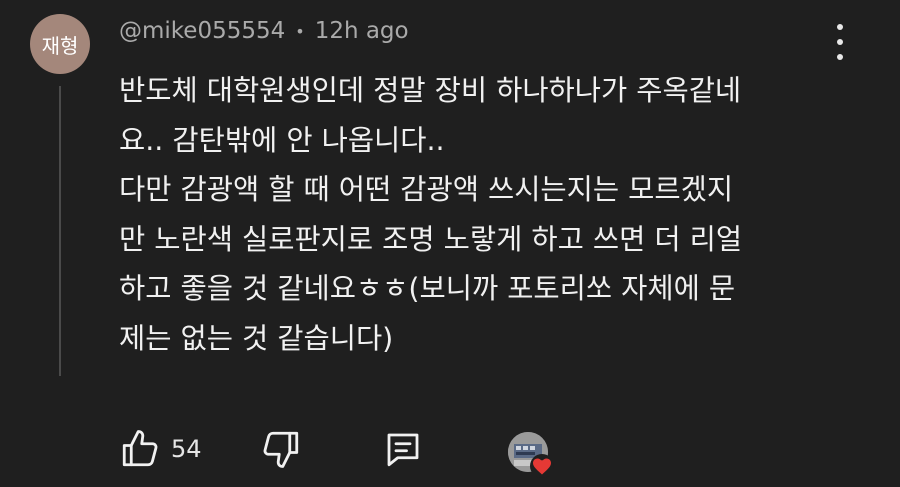 Image resolution: width=900 pixels, height=487 pixels. What do you see at coordinates (430, 90) in the screenshot?
I see `comment-line: 반도체 대학원생인데 정말 장비 하나하나가 주옥같네` at bounding box center [430, 90].